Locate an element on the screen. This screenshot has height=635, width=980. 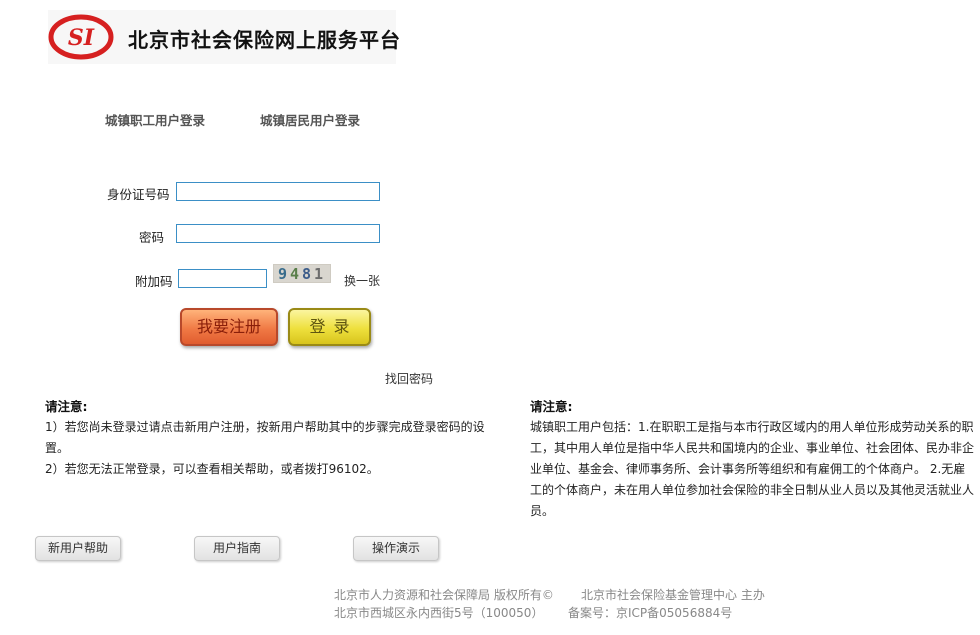
id-number-input is located at coordinates (278, 191).